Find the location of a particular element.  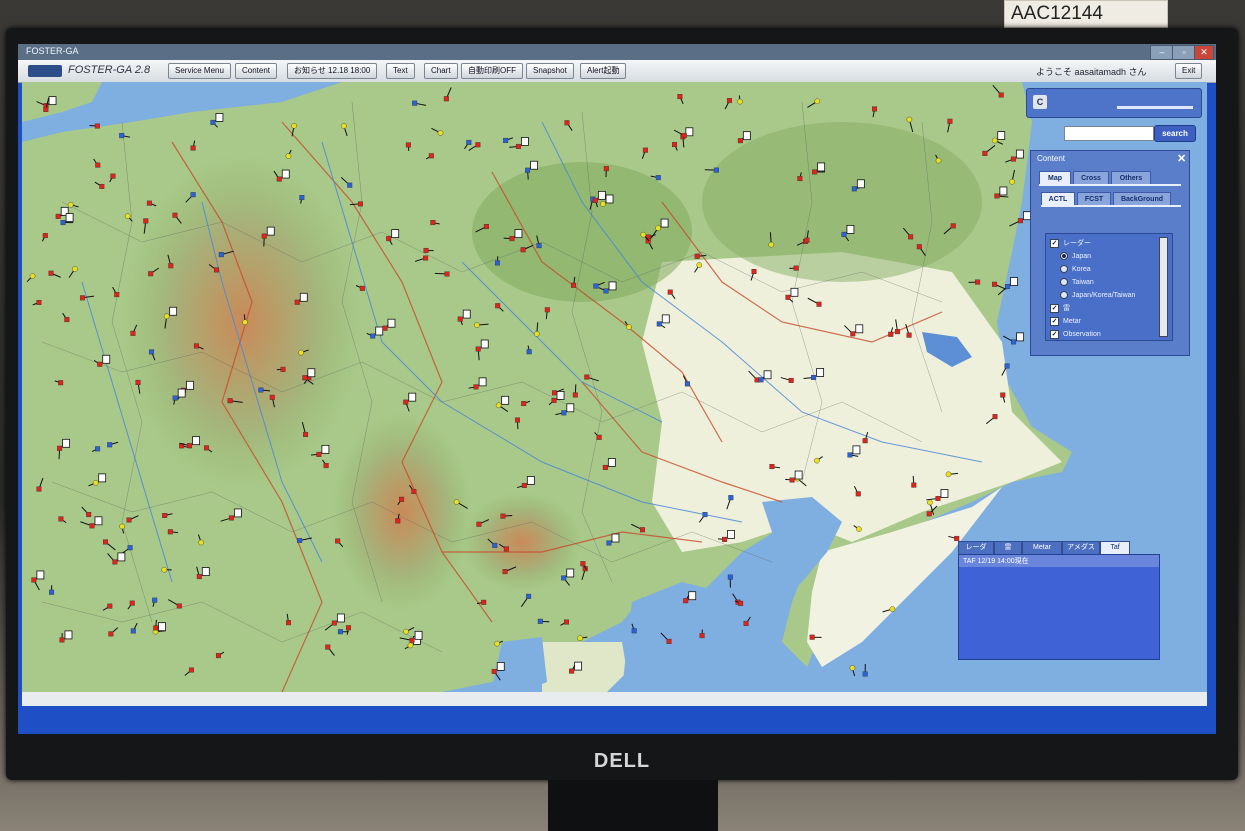

slider-c-button: C is located at coordinates (1040, 102).